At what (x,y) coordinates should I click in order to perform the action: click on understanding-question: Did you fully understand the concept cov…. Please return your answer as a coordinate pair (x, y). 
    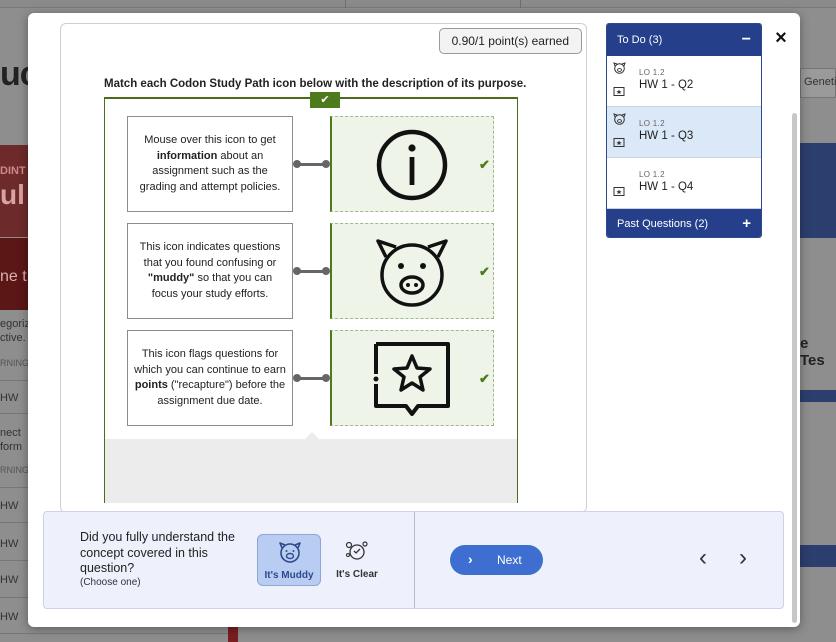
    Looking at the image, I should click on (157, 552).